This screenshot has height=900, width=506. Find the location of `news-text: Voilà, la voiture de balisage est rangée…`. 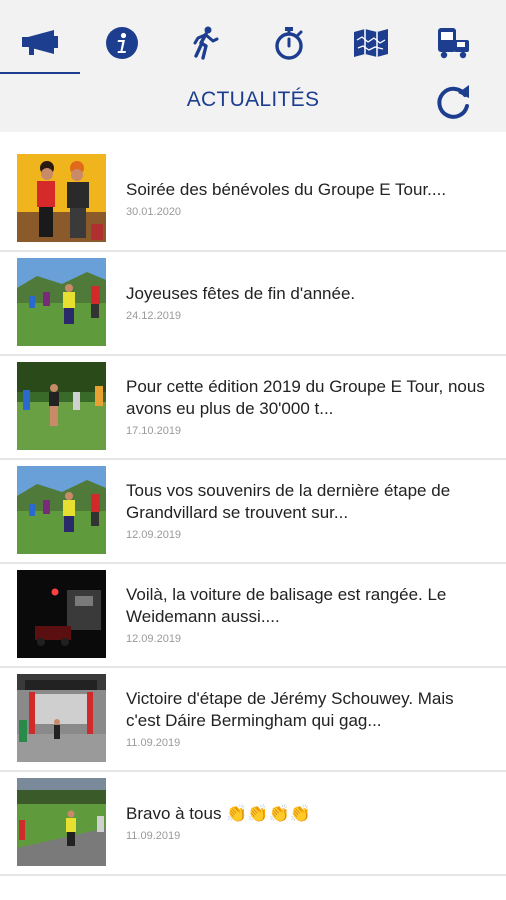

news-text: Voilà, la voiture de balisage est rangée… is located at coordinates (307, 614).